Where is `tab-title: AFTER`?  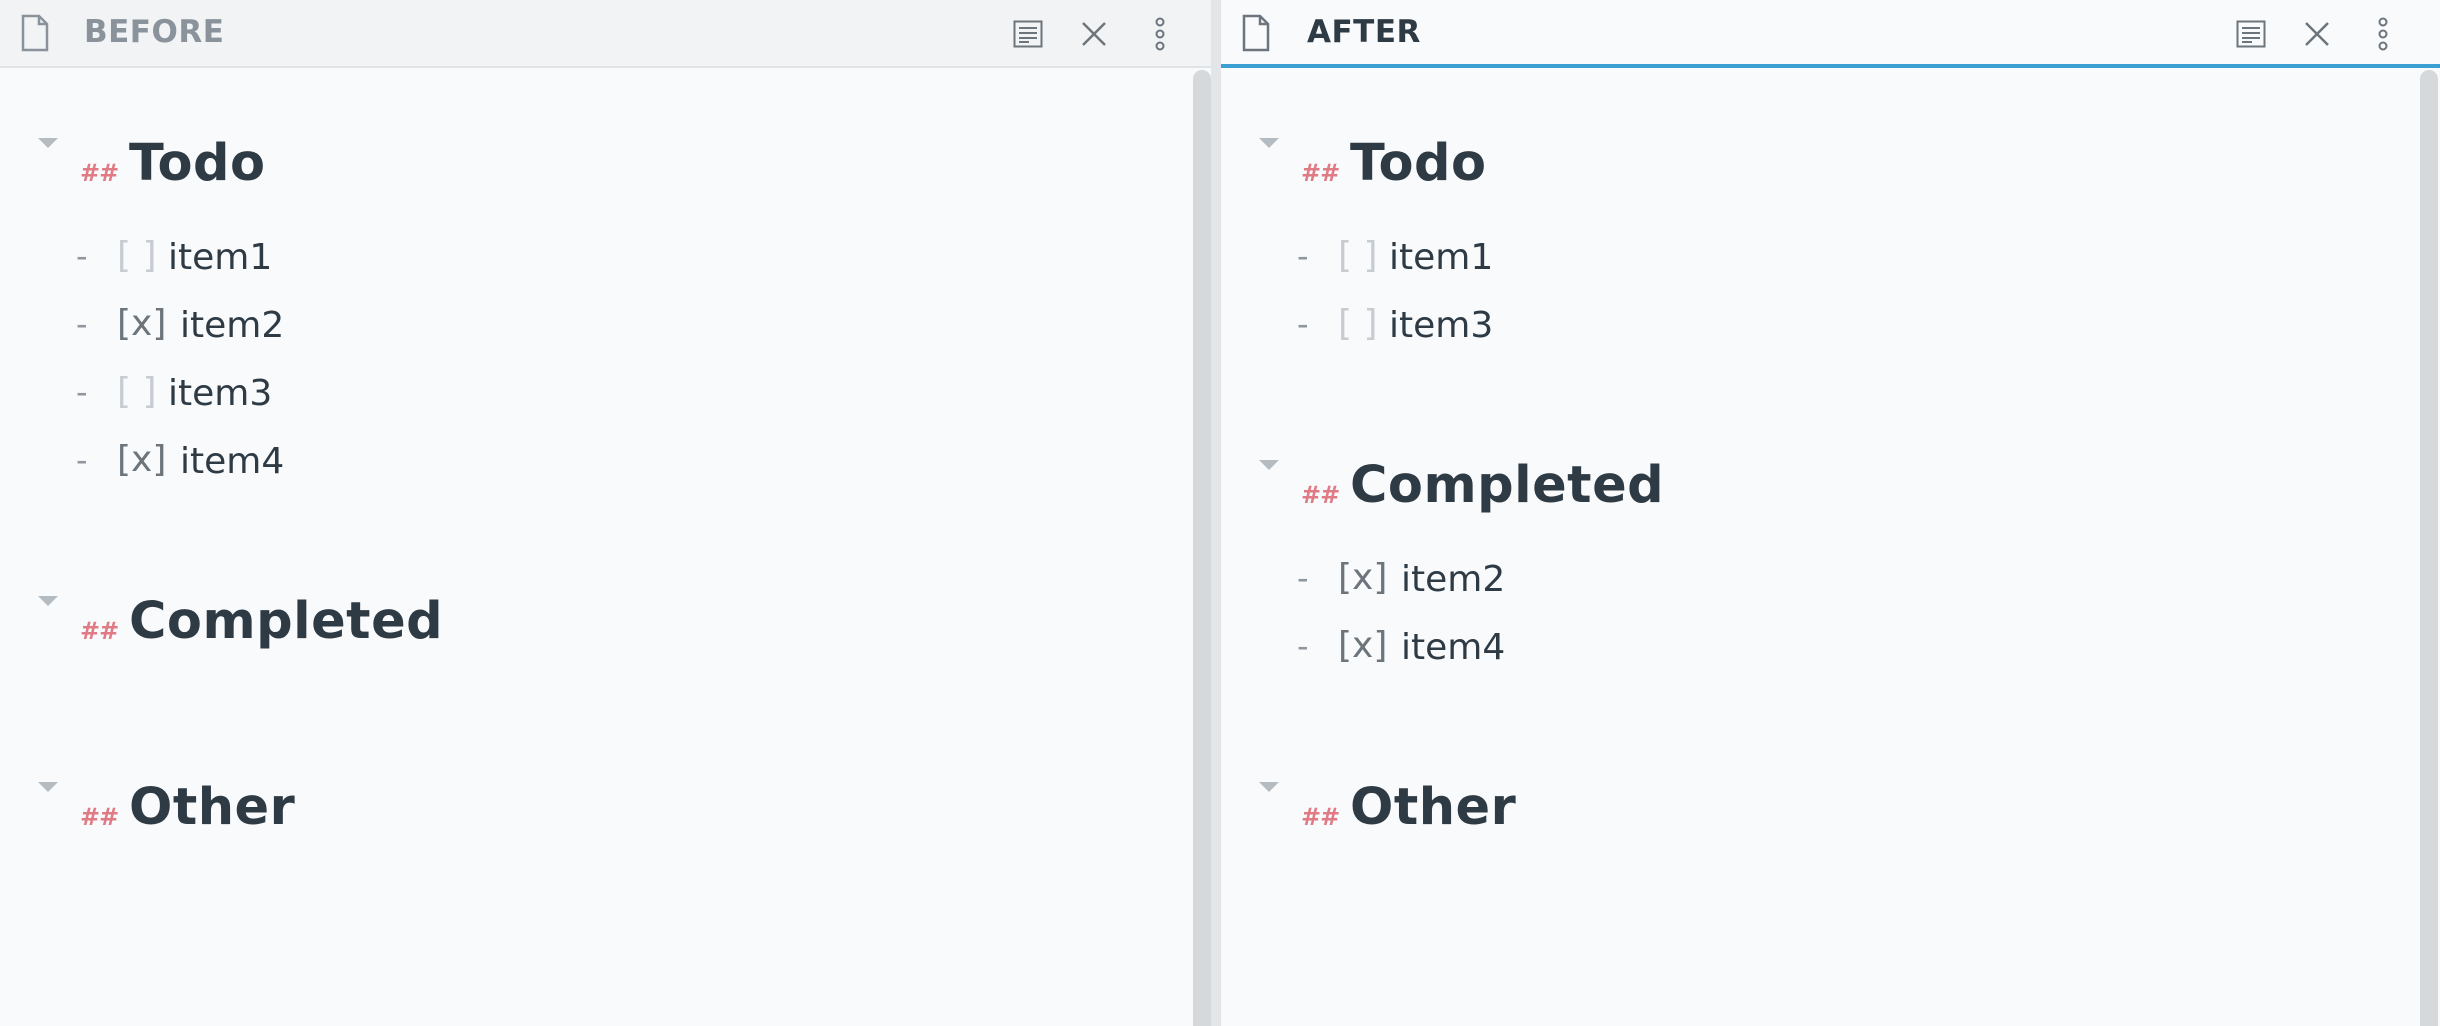 tab-title: AFTER is located at coordinates (1364, 32).